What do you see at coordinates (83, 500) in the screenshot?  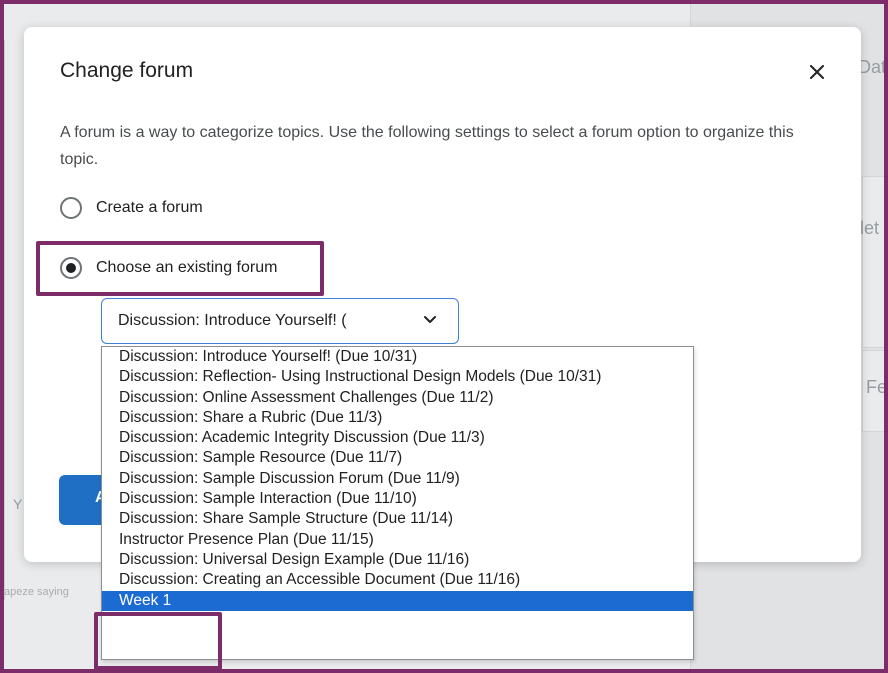 I see `primary-button: A` at bounding box center [83, 500].